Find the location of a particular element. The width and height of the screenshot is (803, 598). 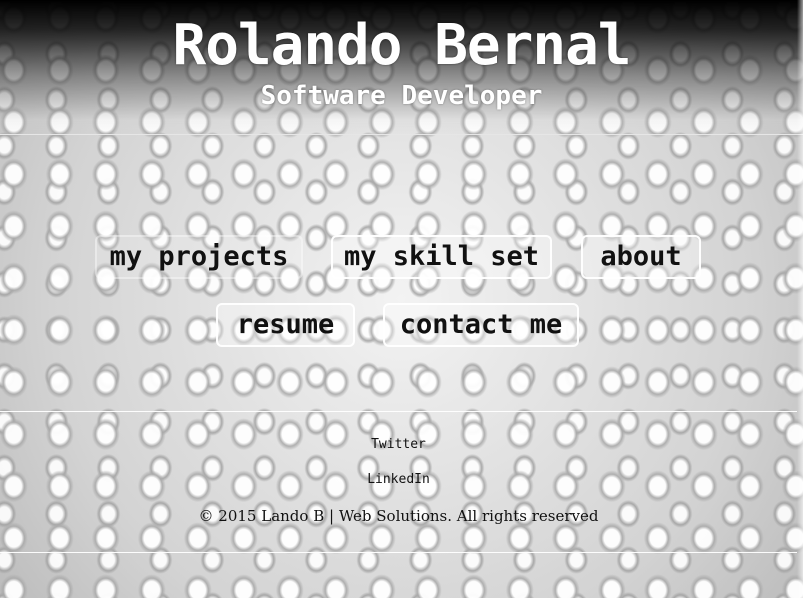

nav-resume-button: resume is located at coordinates (285, 325).